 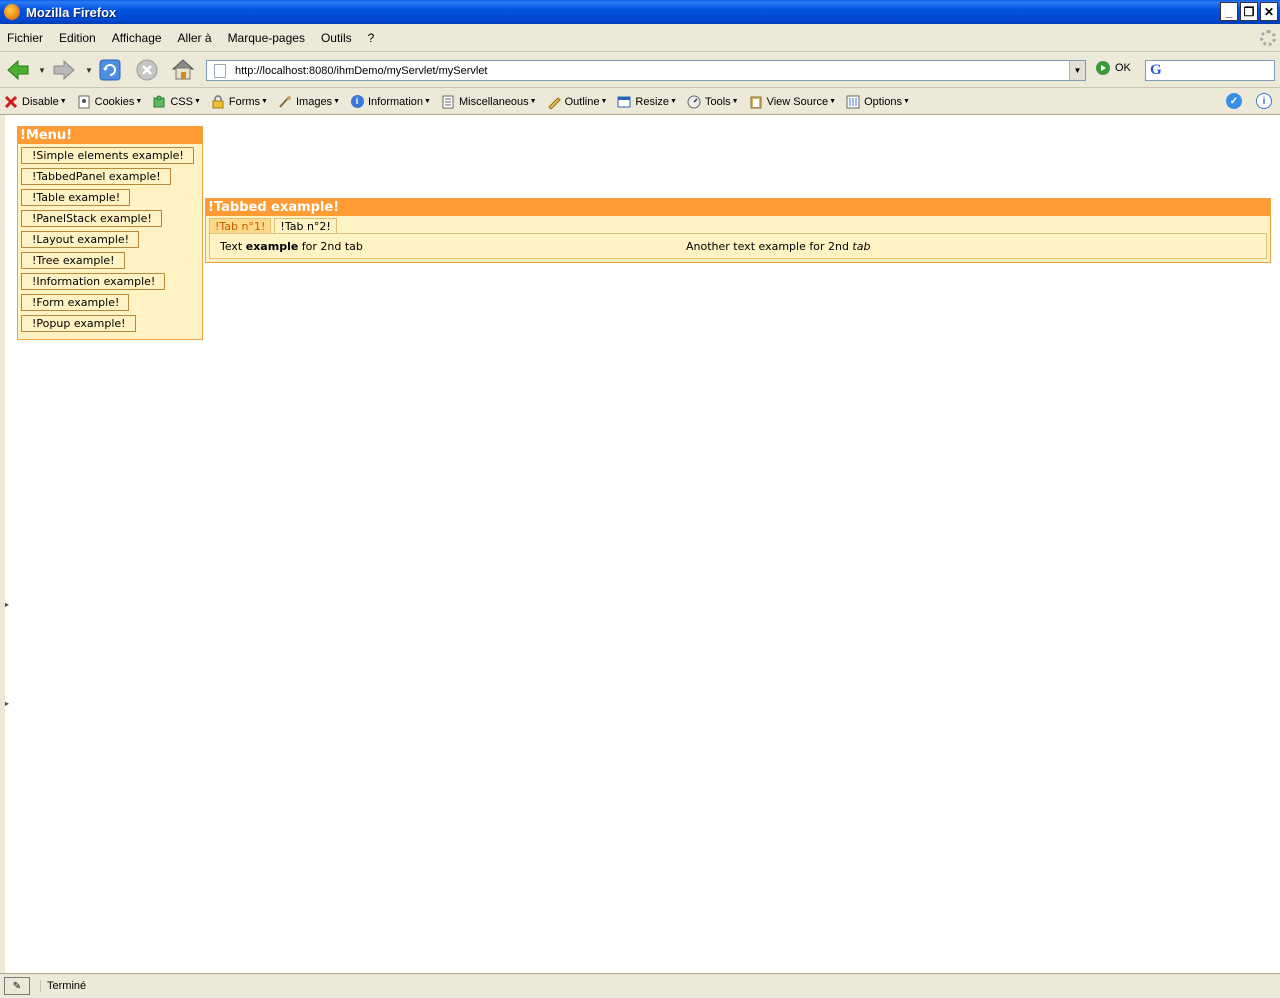 What do you see at coordinates (239, 101) in the screenshot?
I see `dev-forms: Forms ▼` at bounding box center [239, 101].